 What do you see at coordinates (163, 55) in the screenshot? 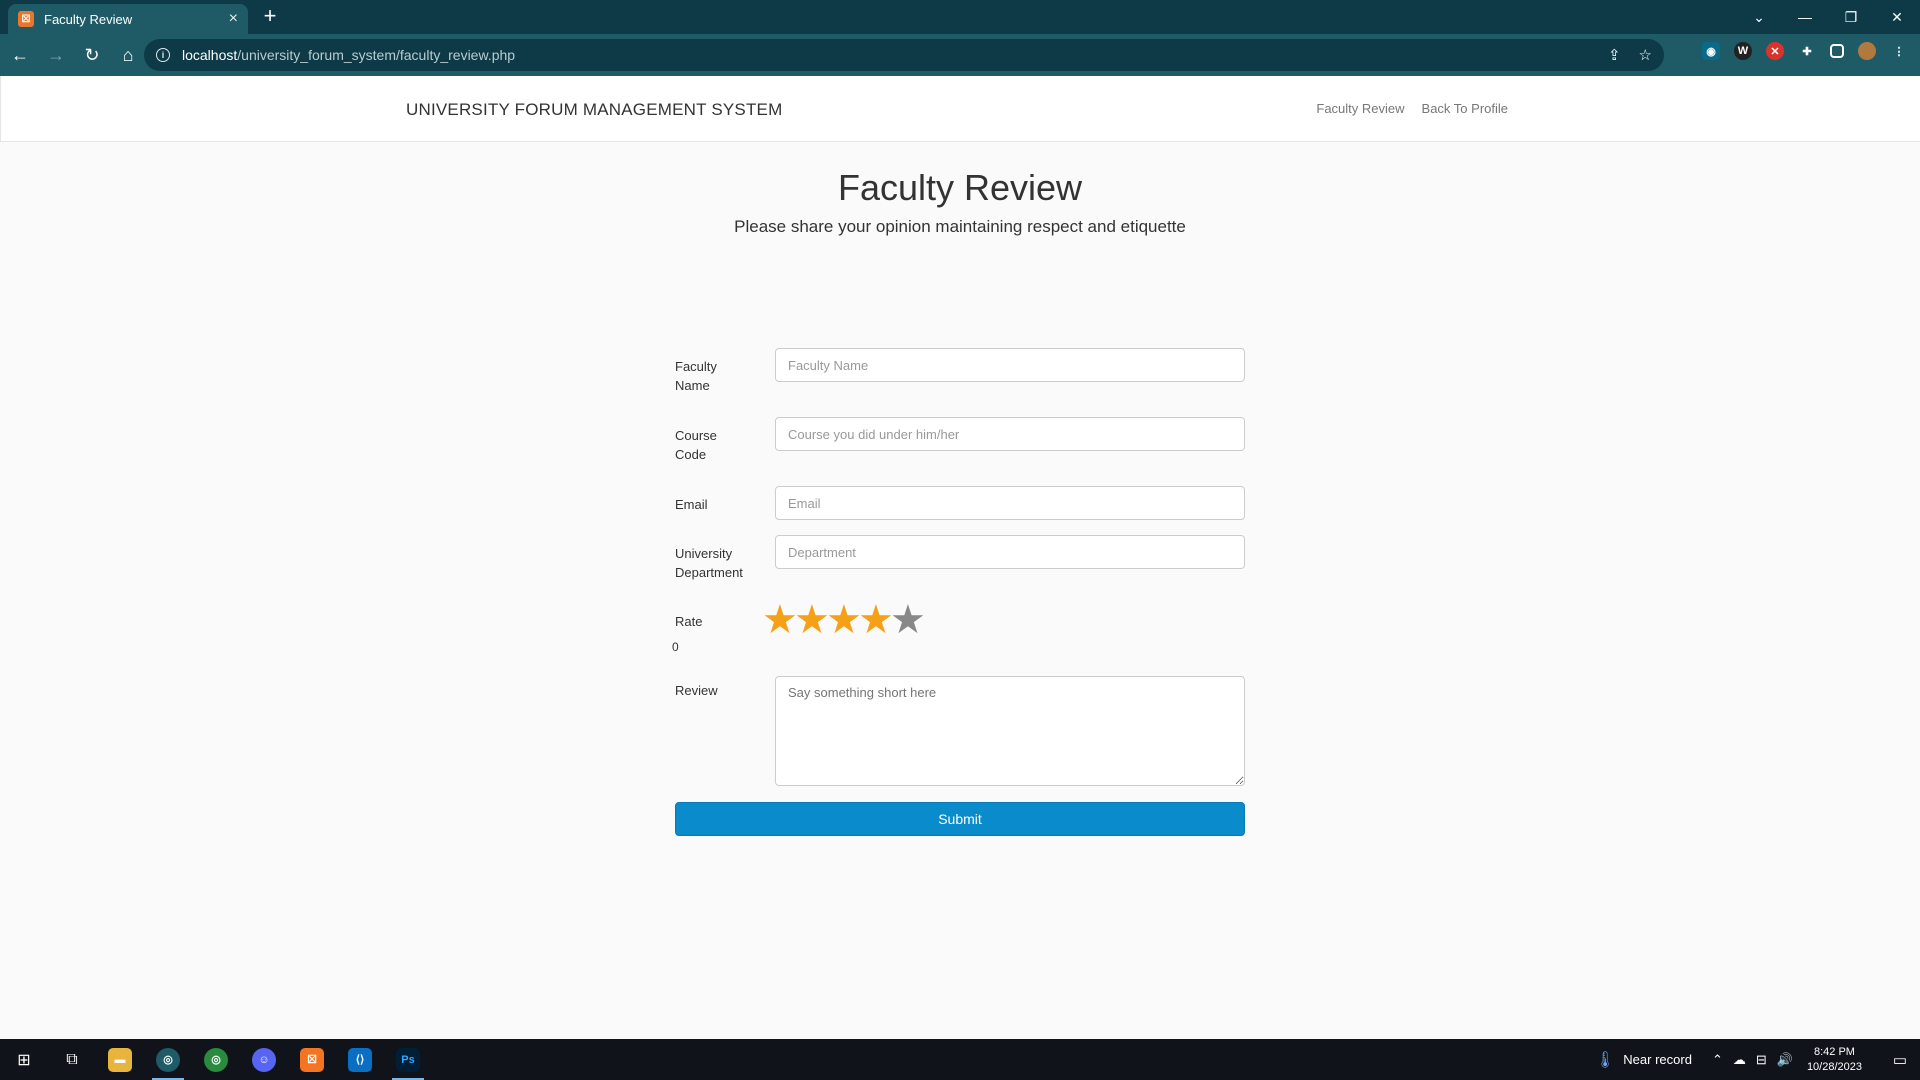
I see `site-info-icon: i` at bounding box center [163, 55].